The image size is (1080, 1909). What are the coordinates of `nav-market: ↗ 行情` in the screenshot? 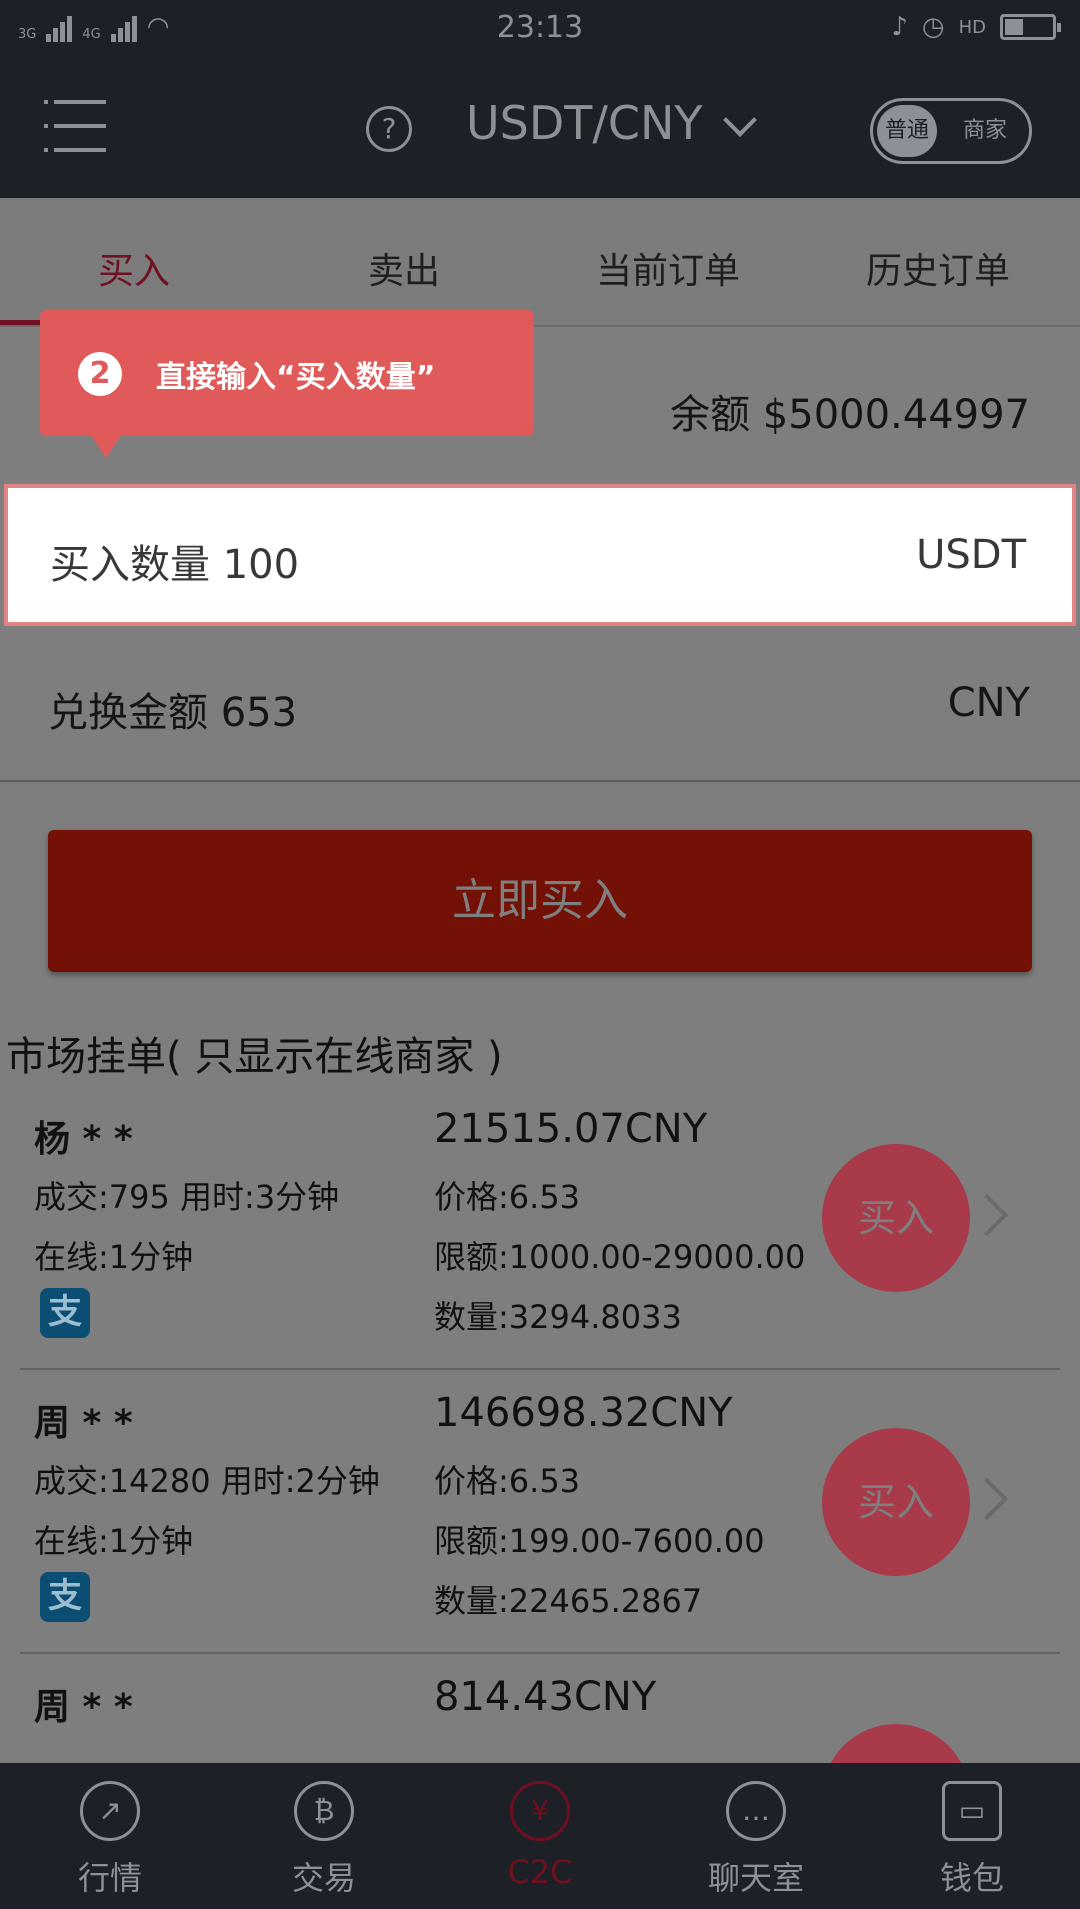 It's located at (110, 1836).